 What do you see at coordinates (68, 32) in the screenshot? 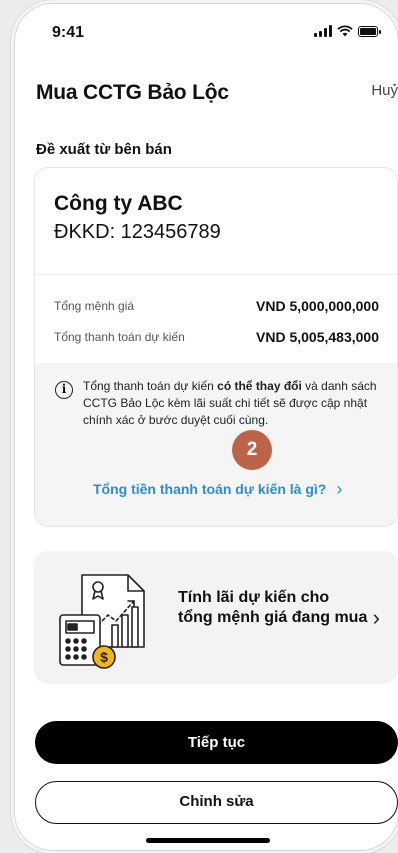
I see `status-time: 9:41` at bounding box center [68, 32].